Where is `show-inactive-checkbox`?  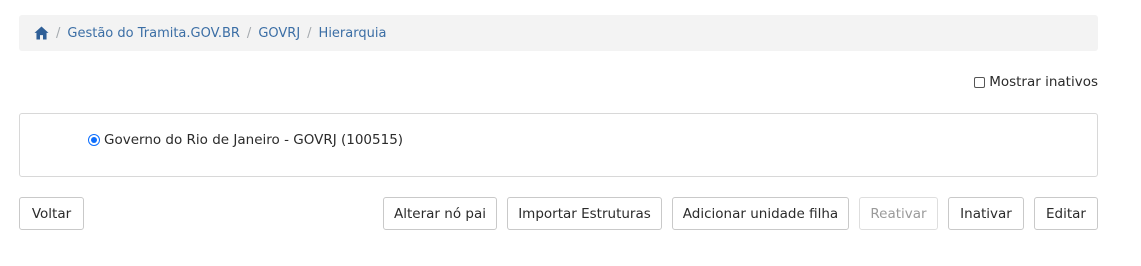 show-inactive-checkbox is located at coordinates (980, 82).